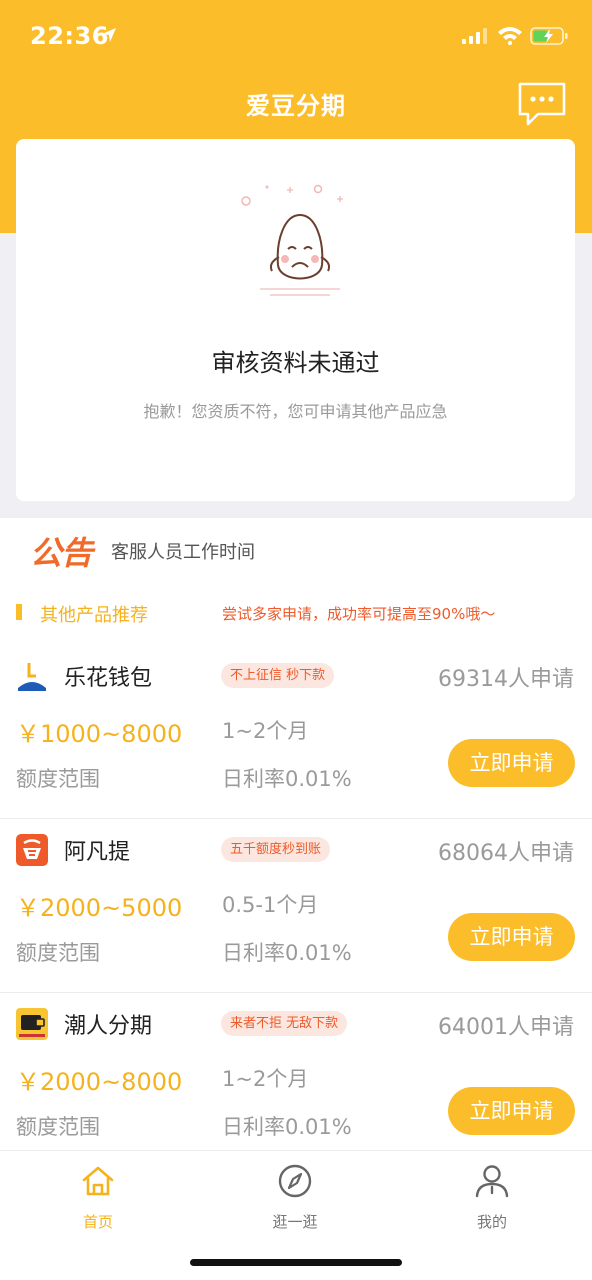  I want to click on status-time: 22:36, so click(69, 36).